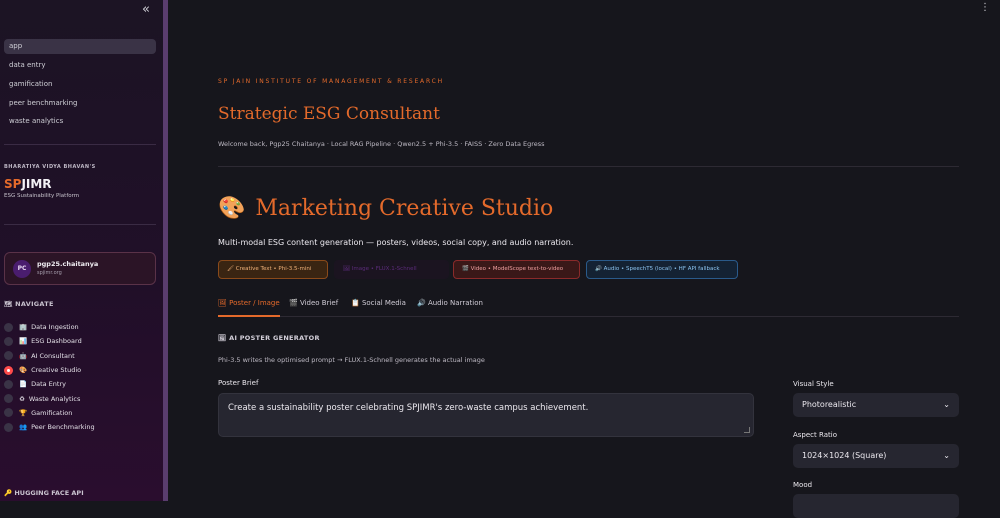 The image size is (1000, 518). Describe the element at coordinates (80, 67) in the screenshot. I see `page-link-data-entry: data entry` at that location.